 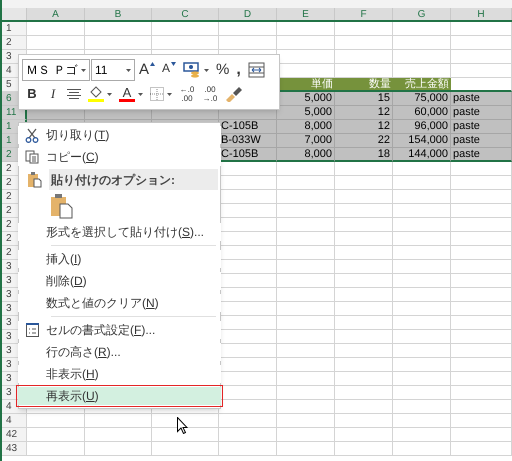 I want to click on row-header: 1, so click(x=14, y=29).